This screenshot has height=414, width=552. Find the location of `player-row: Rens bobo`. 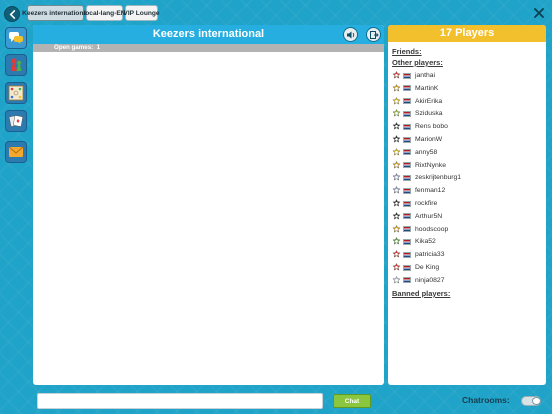

player-row: Rens bobo is located at coordinates (467, 126).